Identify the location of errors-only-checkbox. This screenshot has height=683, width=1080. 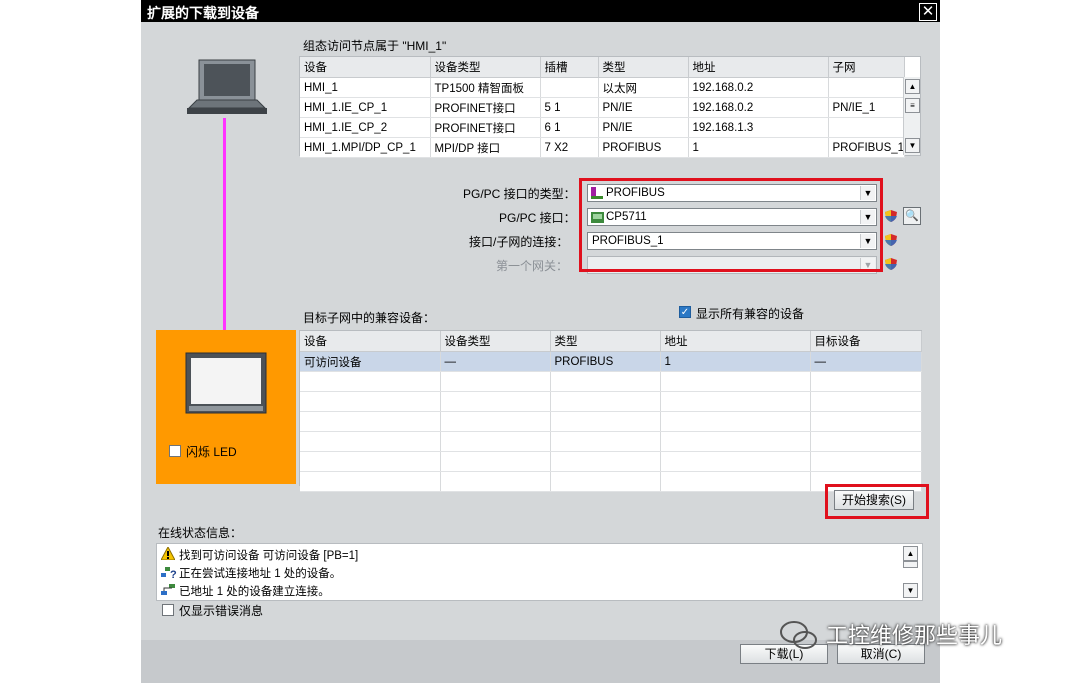
(168, 610).